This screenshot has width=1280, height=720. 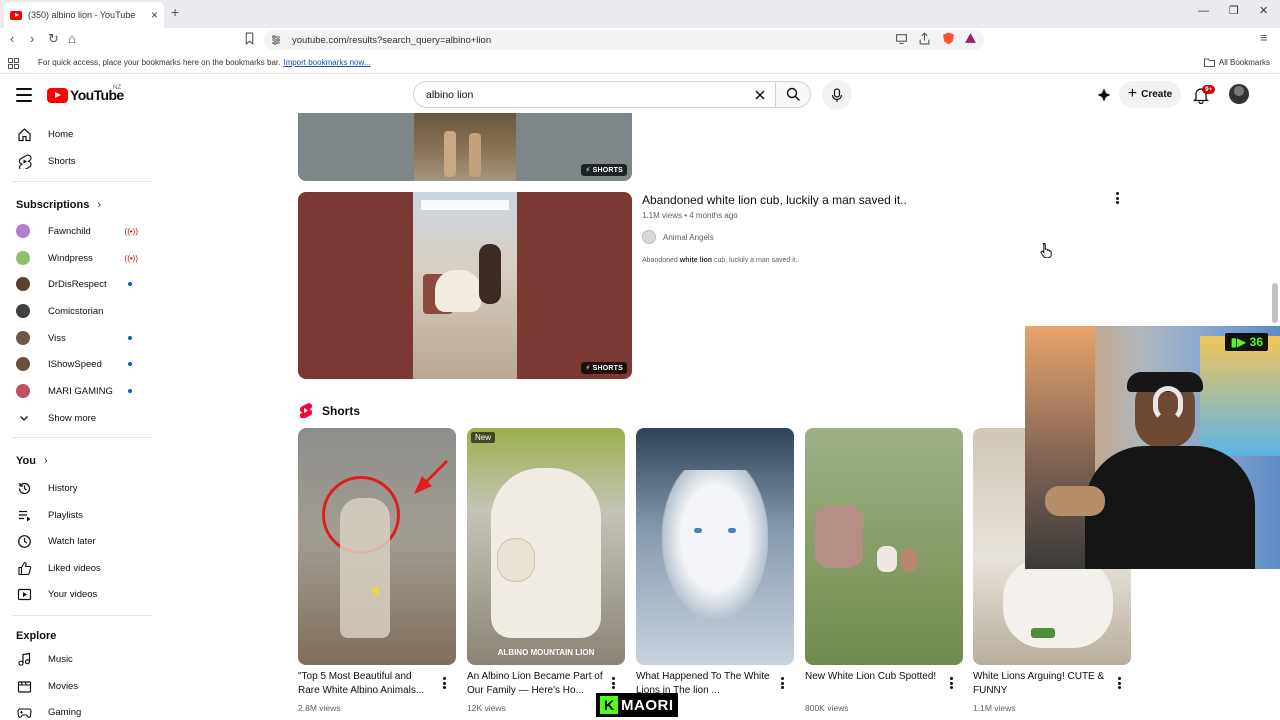 What do you see at coordinates (24, 712) in the screenshot?
I see `gaming-icon` at bounding box center [24, 712].